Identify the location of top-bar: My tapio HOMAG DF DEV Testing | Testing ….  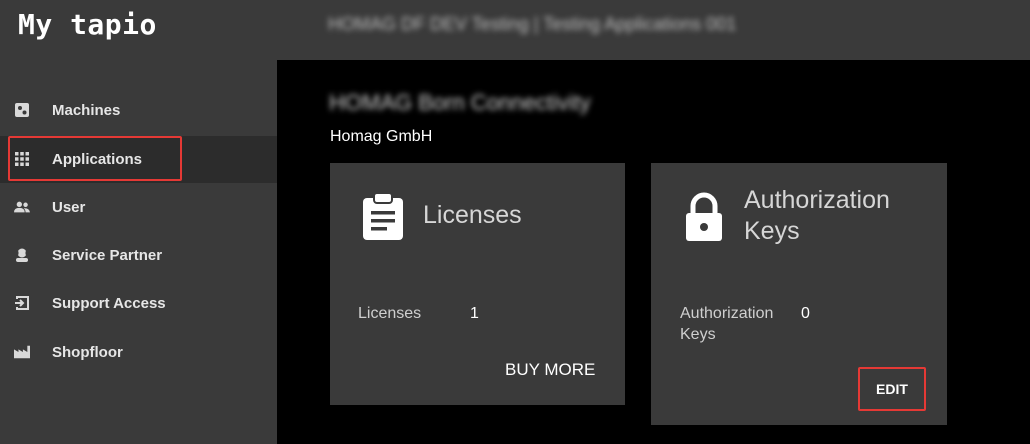
(515, 30).